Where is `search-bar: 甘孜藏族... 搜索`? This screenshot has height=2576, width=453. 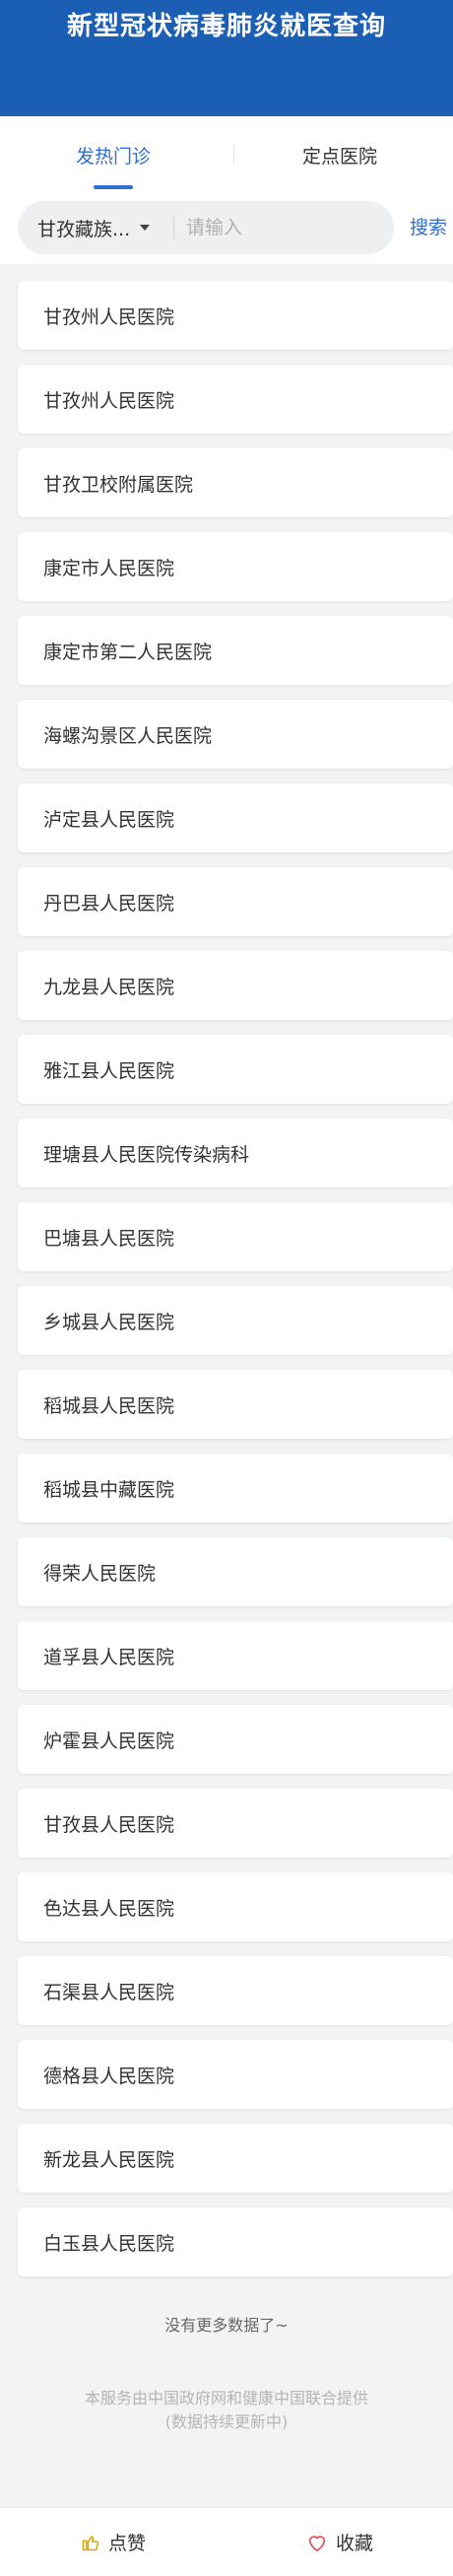
search-bar: 甘孜藏族... 搜索 is located at coordinates (227, 228).